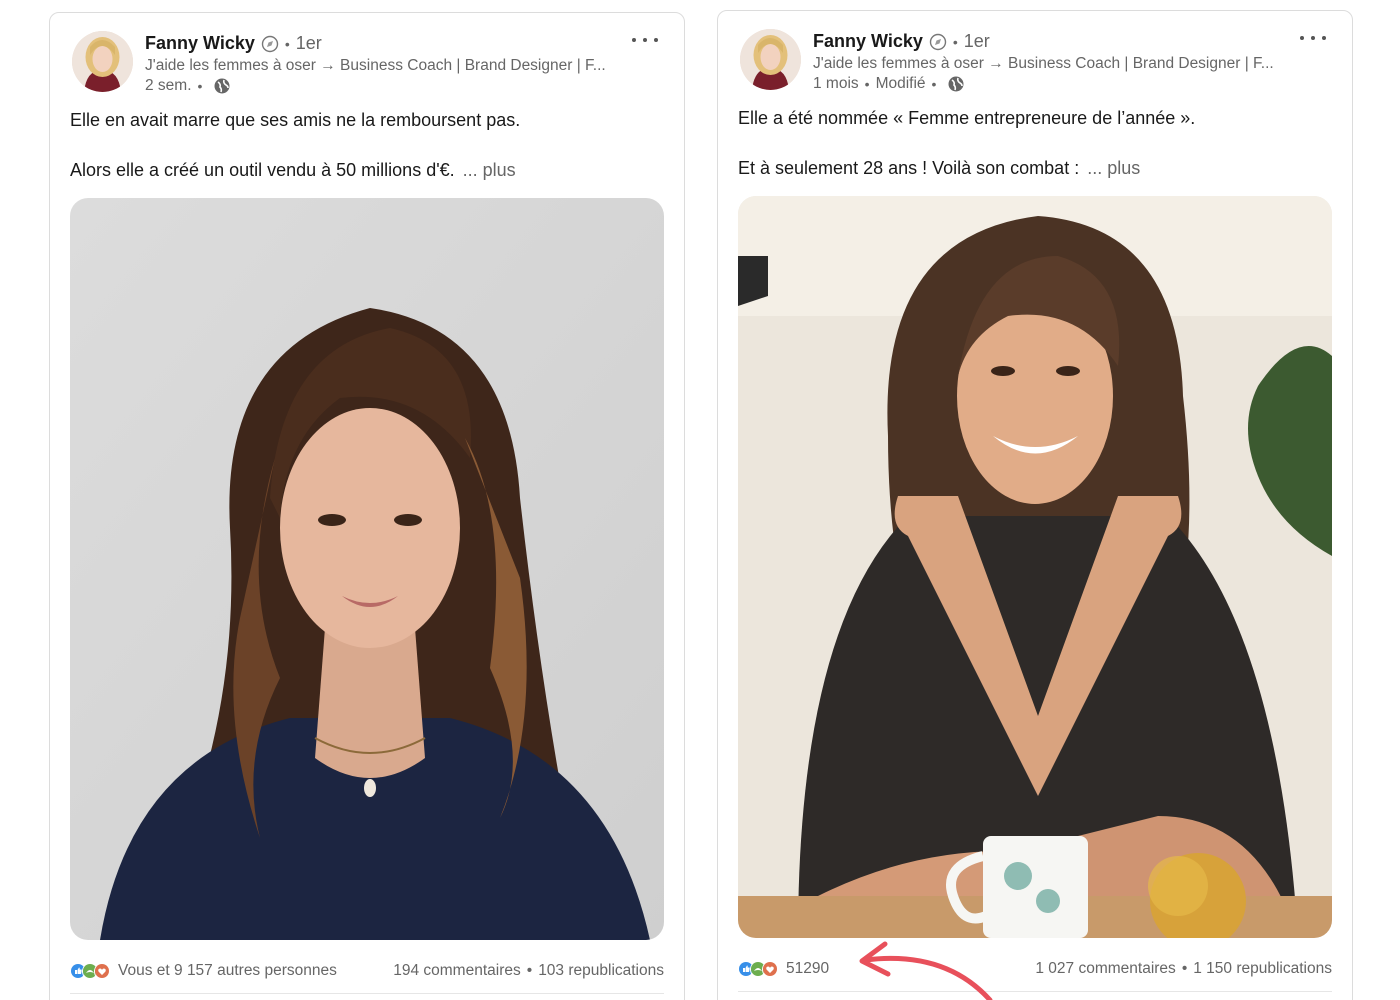  What do you see at coordinates (168, 85) in the screenshot?
I see `post-timestamp: 2 sem.` at bounding box center [168, 85].